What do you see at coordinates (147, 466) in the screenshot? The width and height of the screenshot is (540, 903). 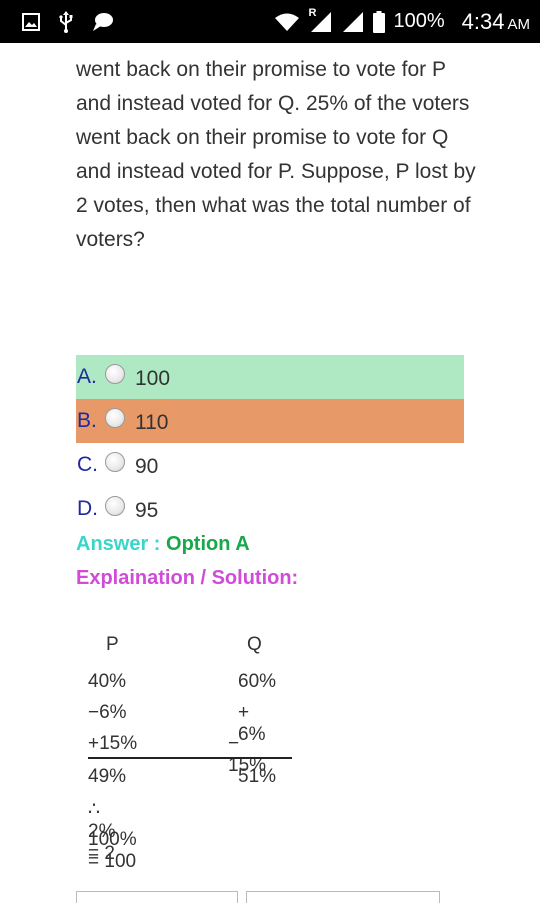 I see `option-text: 90` at bounding box center [147, 466].